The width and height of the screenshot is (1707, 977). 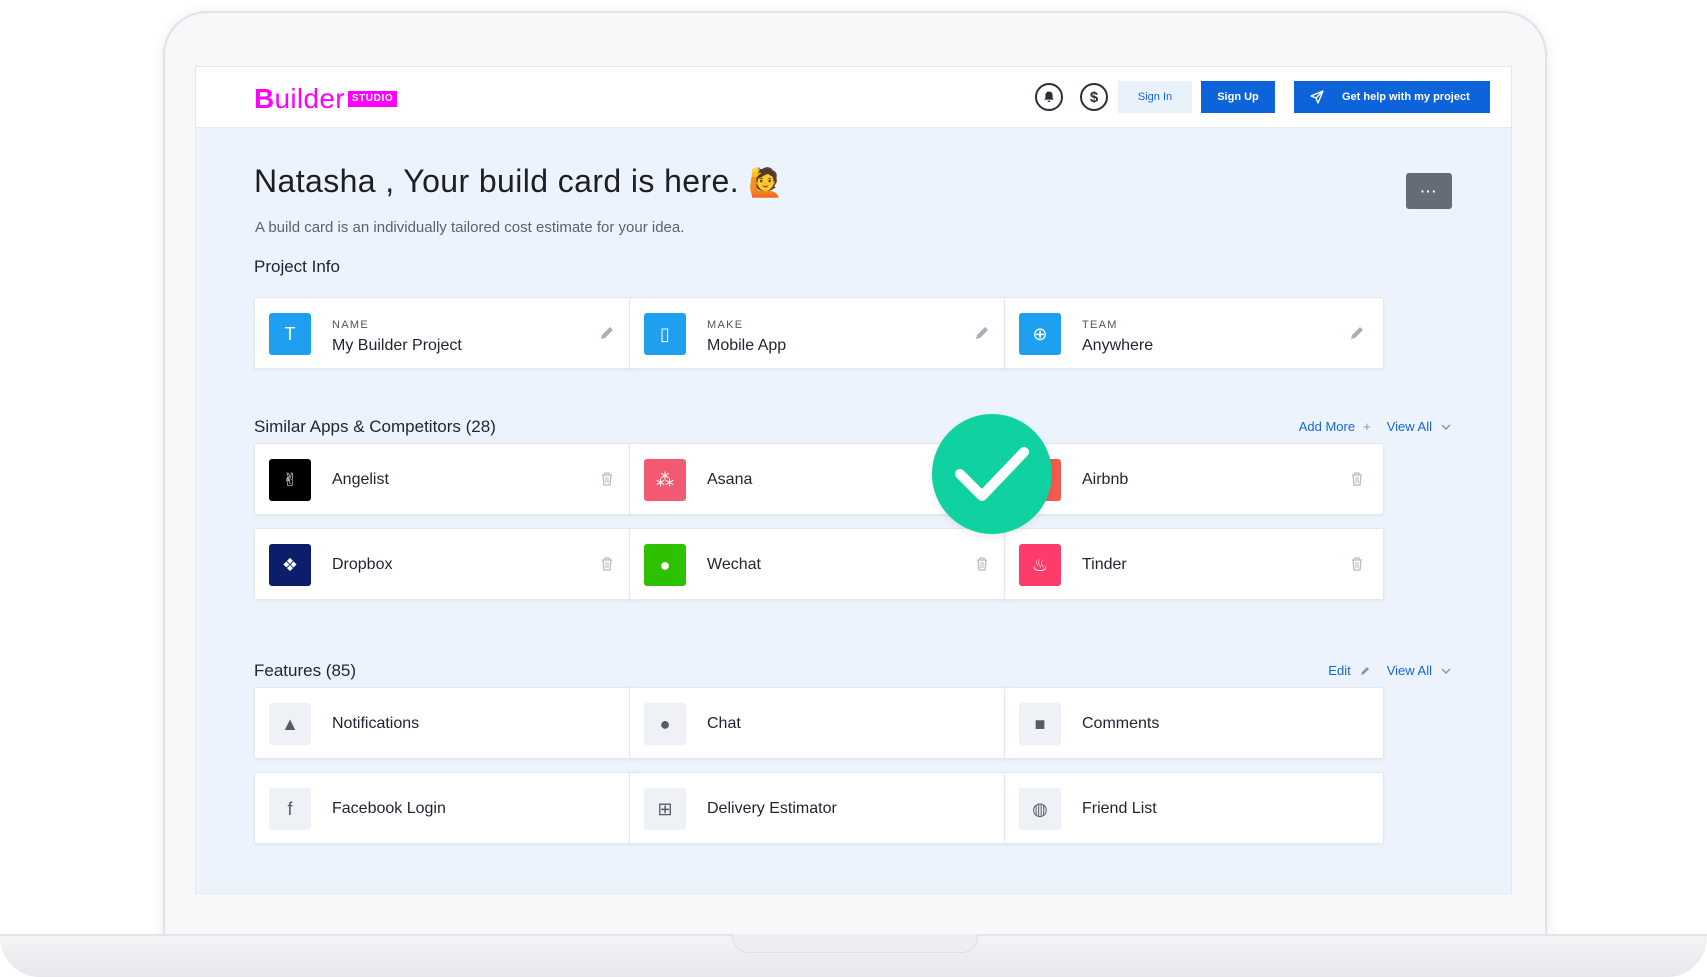 I want to click on card-label: MAKE, so click(x=725, y=325).